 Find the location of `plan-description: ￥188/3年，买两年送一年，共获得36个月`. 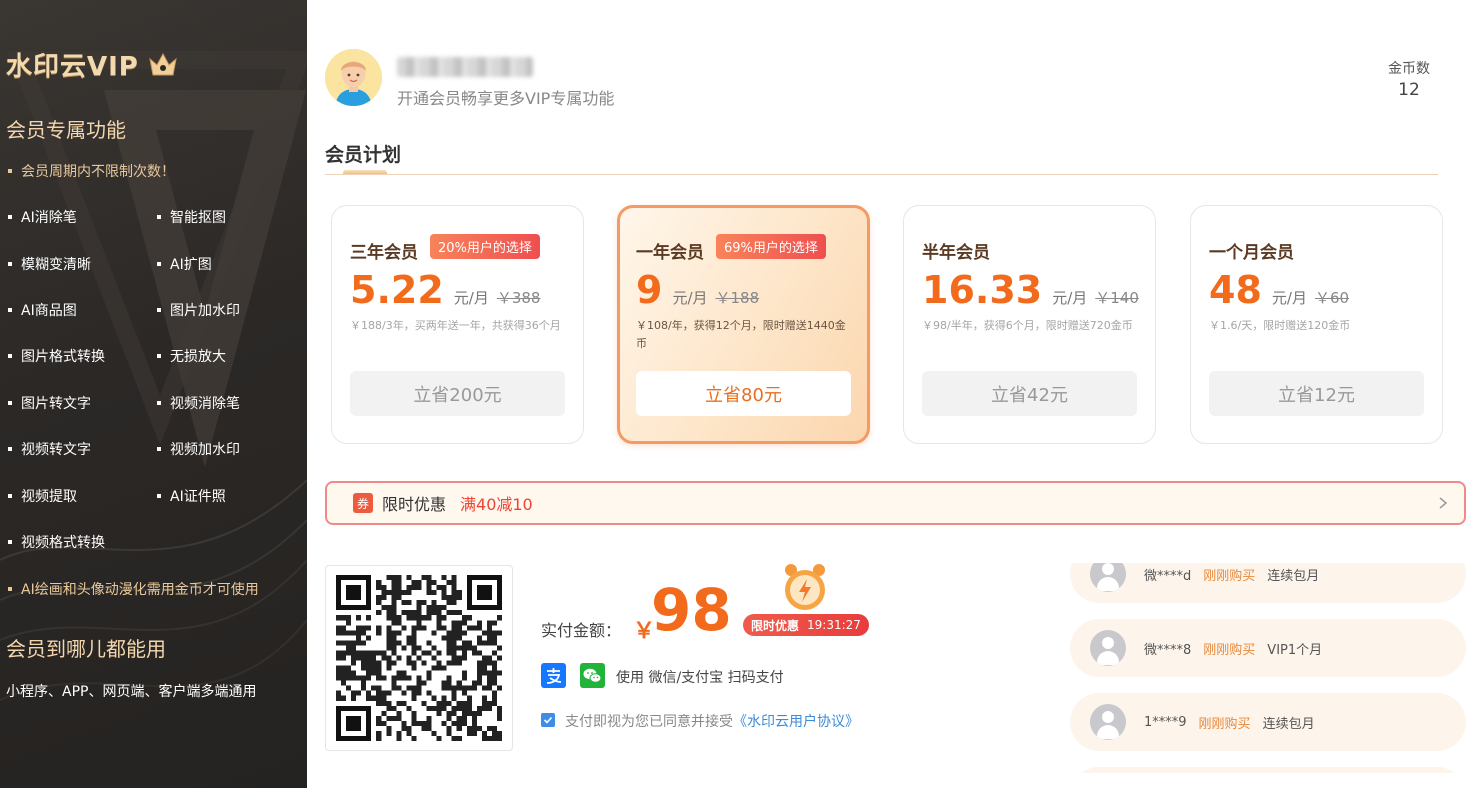

plan-description: ￥188/3年，买两年送一年，共获得36个月 is located at coordinates (455, 325).